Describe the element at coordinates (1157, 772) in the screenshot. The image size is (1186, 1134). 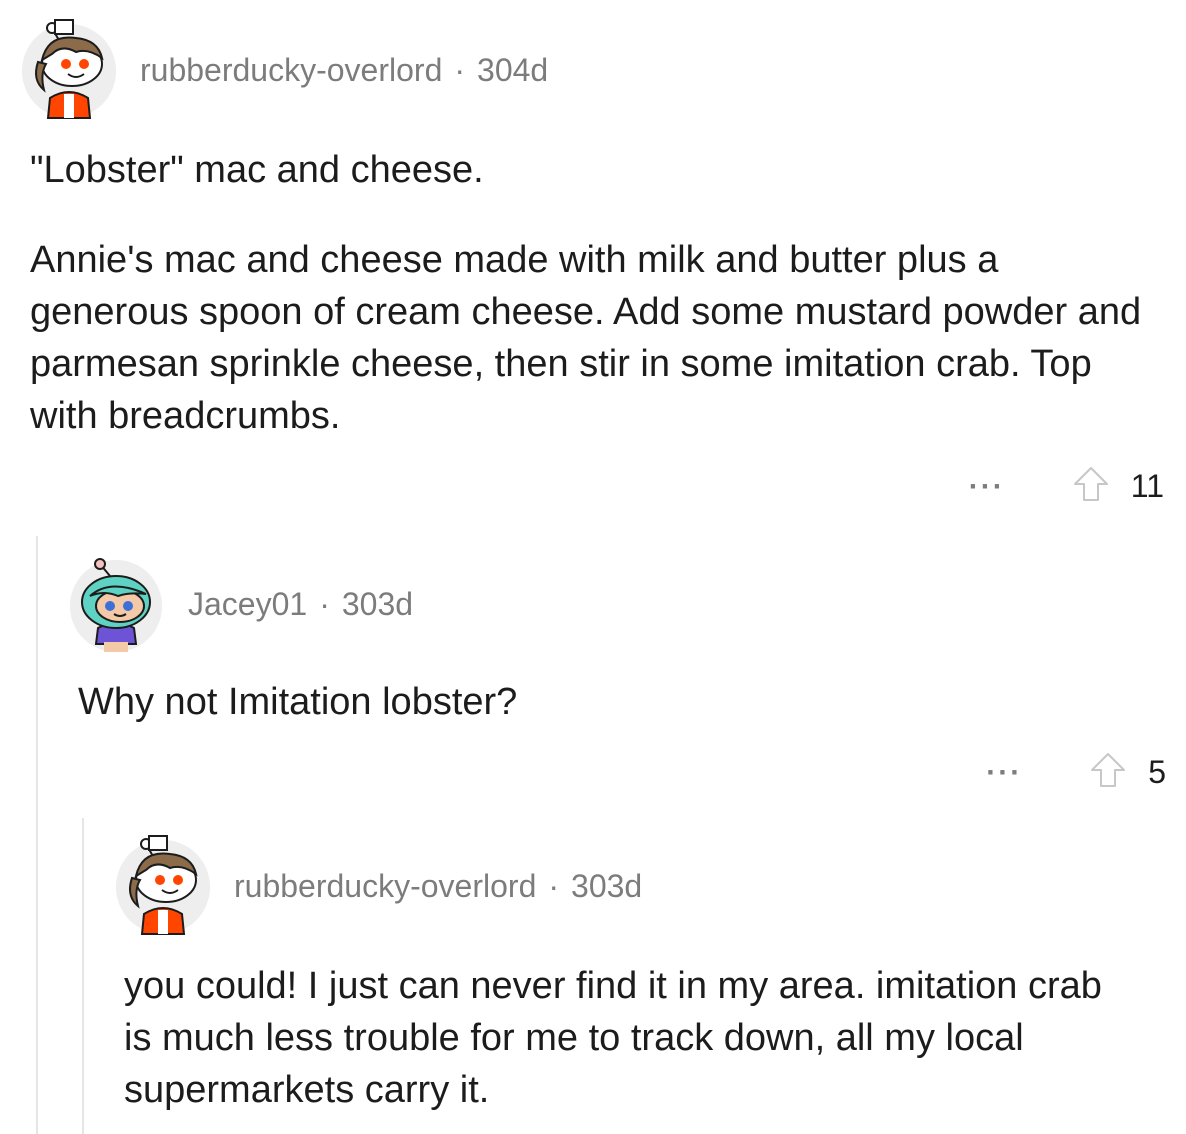
I see `vote-count: 5` at that location.